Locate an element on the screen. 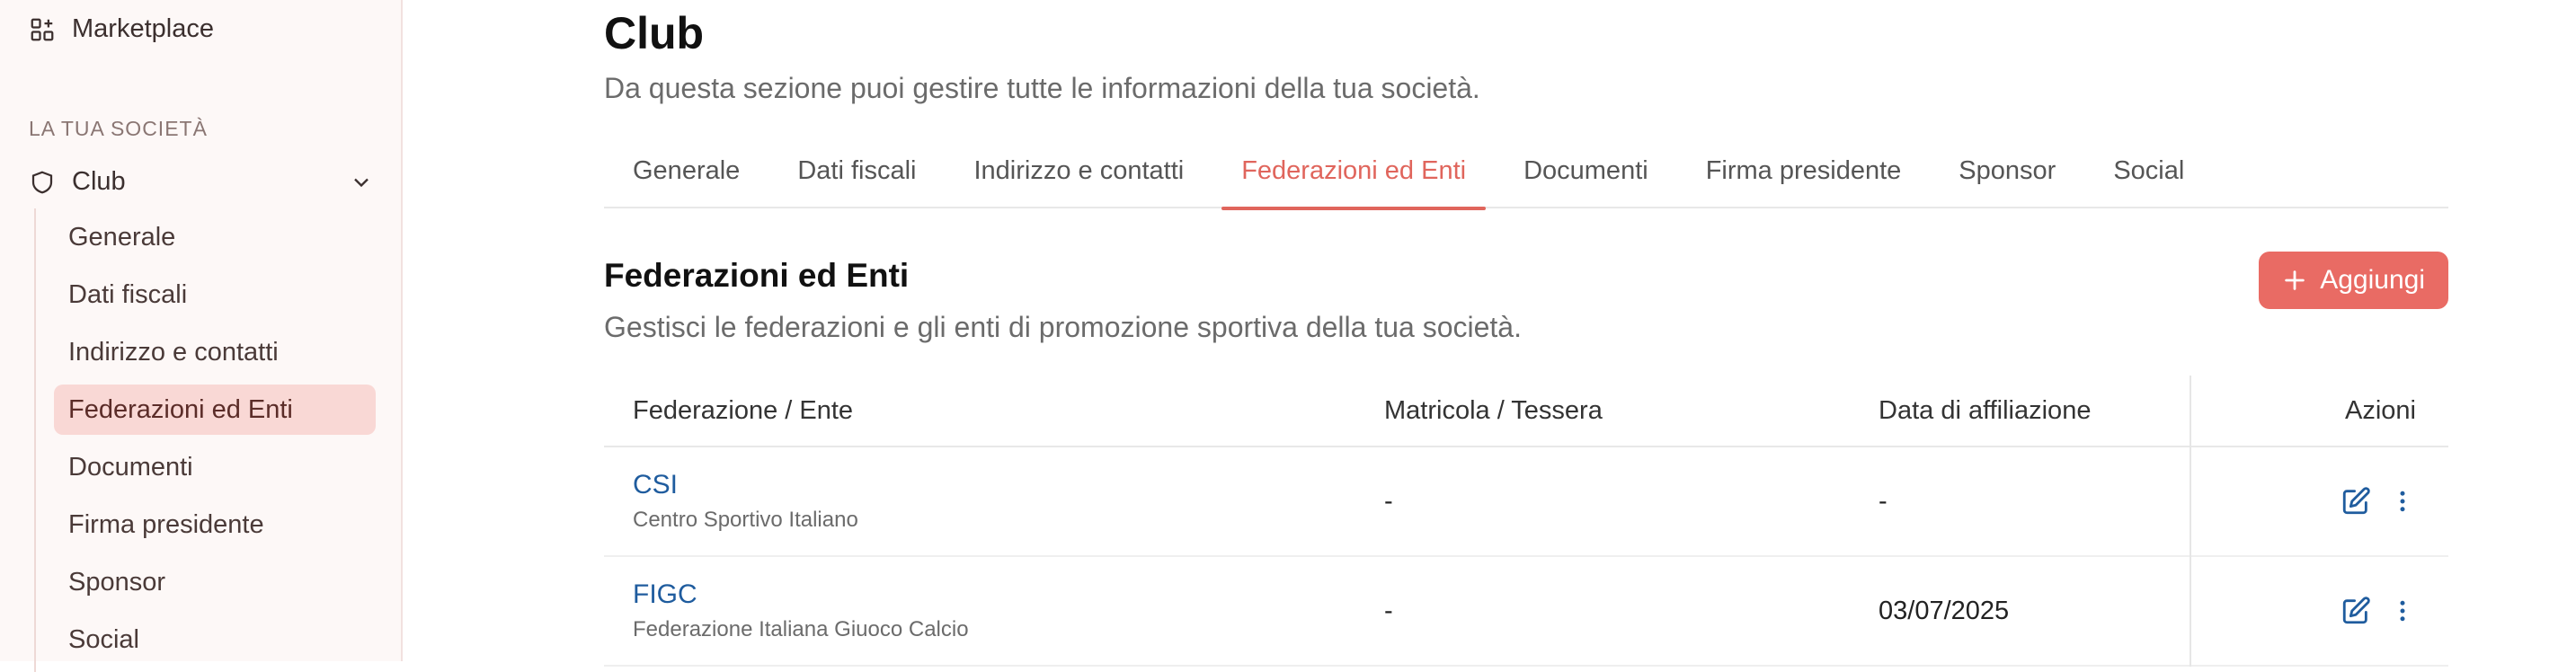 The image size is (2576, 672). sidebar-item-marketplace: Marketplace is located at coordinates (121, 29).